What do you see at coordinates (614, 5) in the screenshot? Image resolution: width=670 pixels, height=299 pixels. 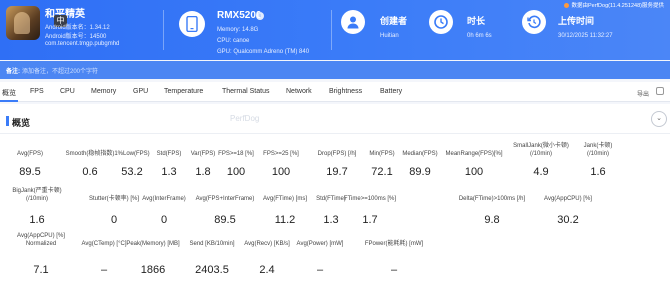 I see `perfdog-service-tag: 数据由PerfDog(11.4.251248)服务提供` at bounding box center [614, 5].